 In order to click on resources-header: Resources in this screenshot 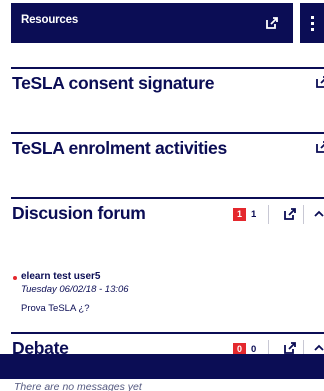, I will do `click(152, 23)`.